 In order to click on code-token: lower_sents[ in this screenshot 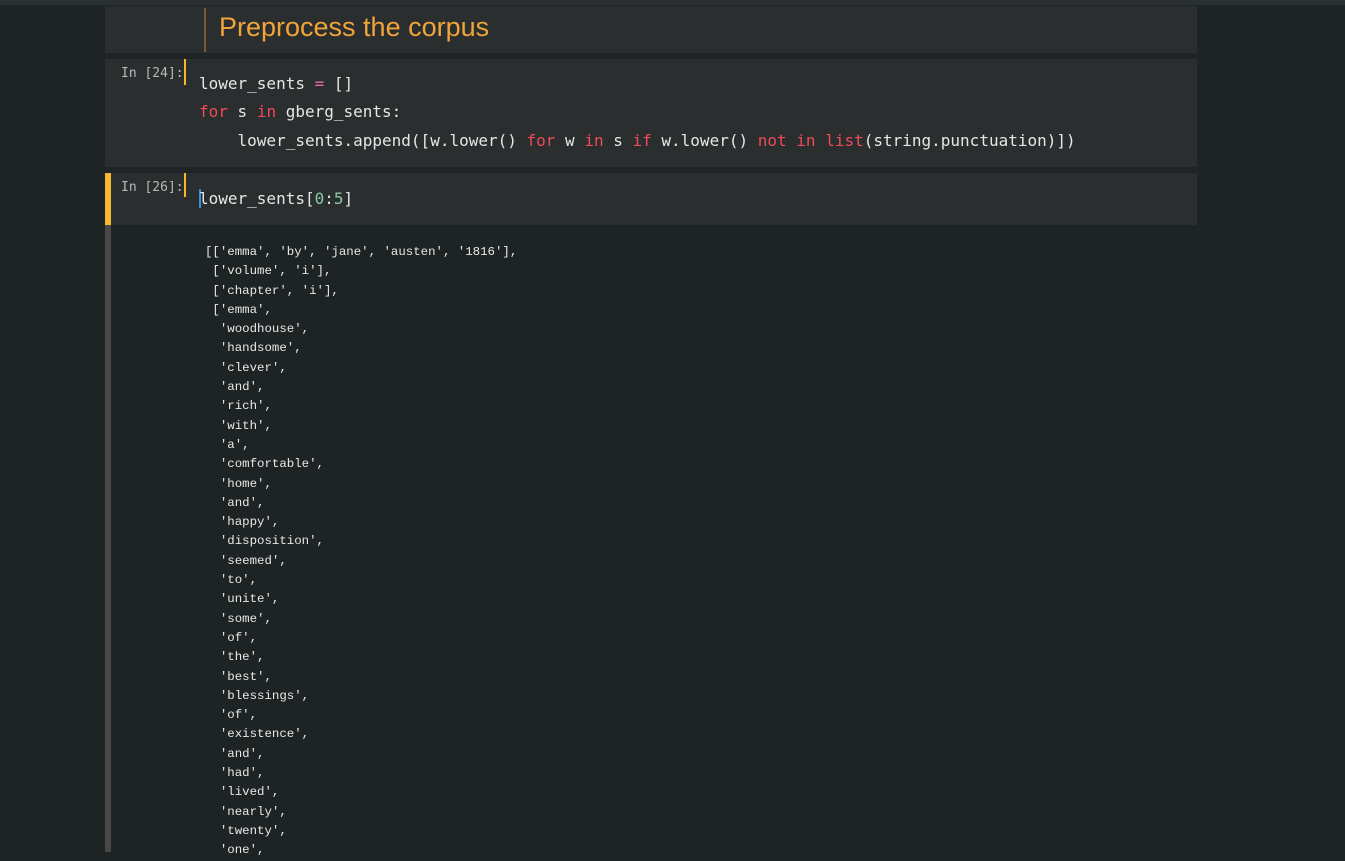, I will do `click(257, 198)`.